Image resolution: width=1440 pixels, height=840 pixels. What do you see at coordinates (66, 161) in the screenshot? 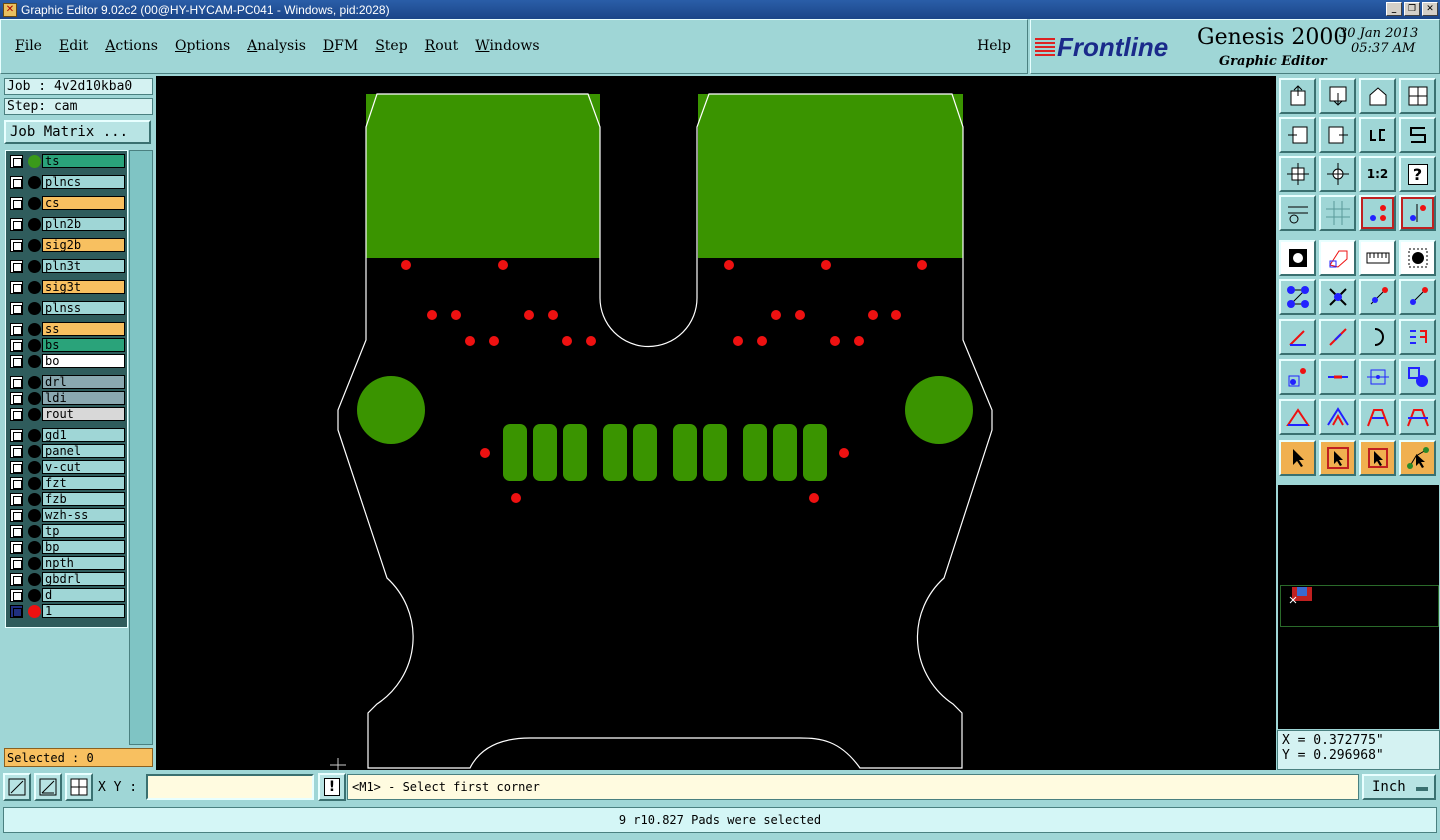
I see `layer-row-ts: ts` at bounding box center [66, 161].